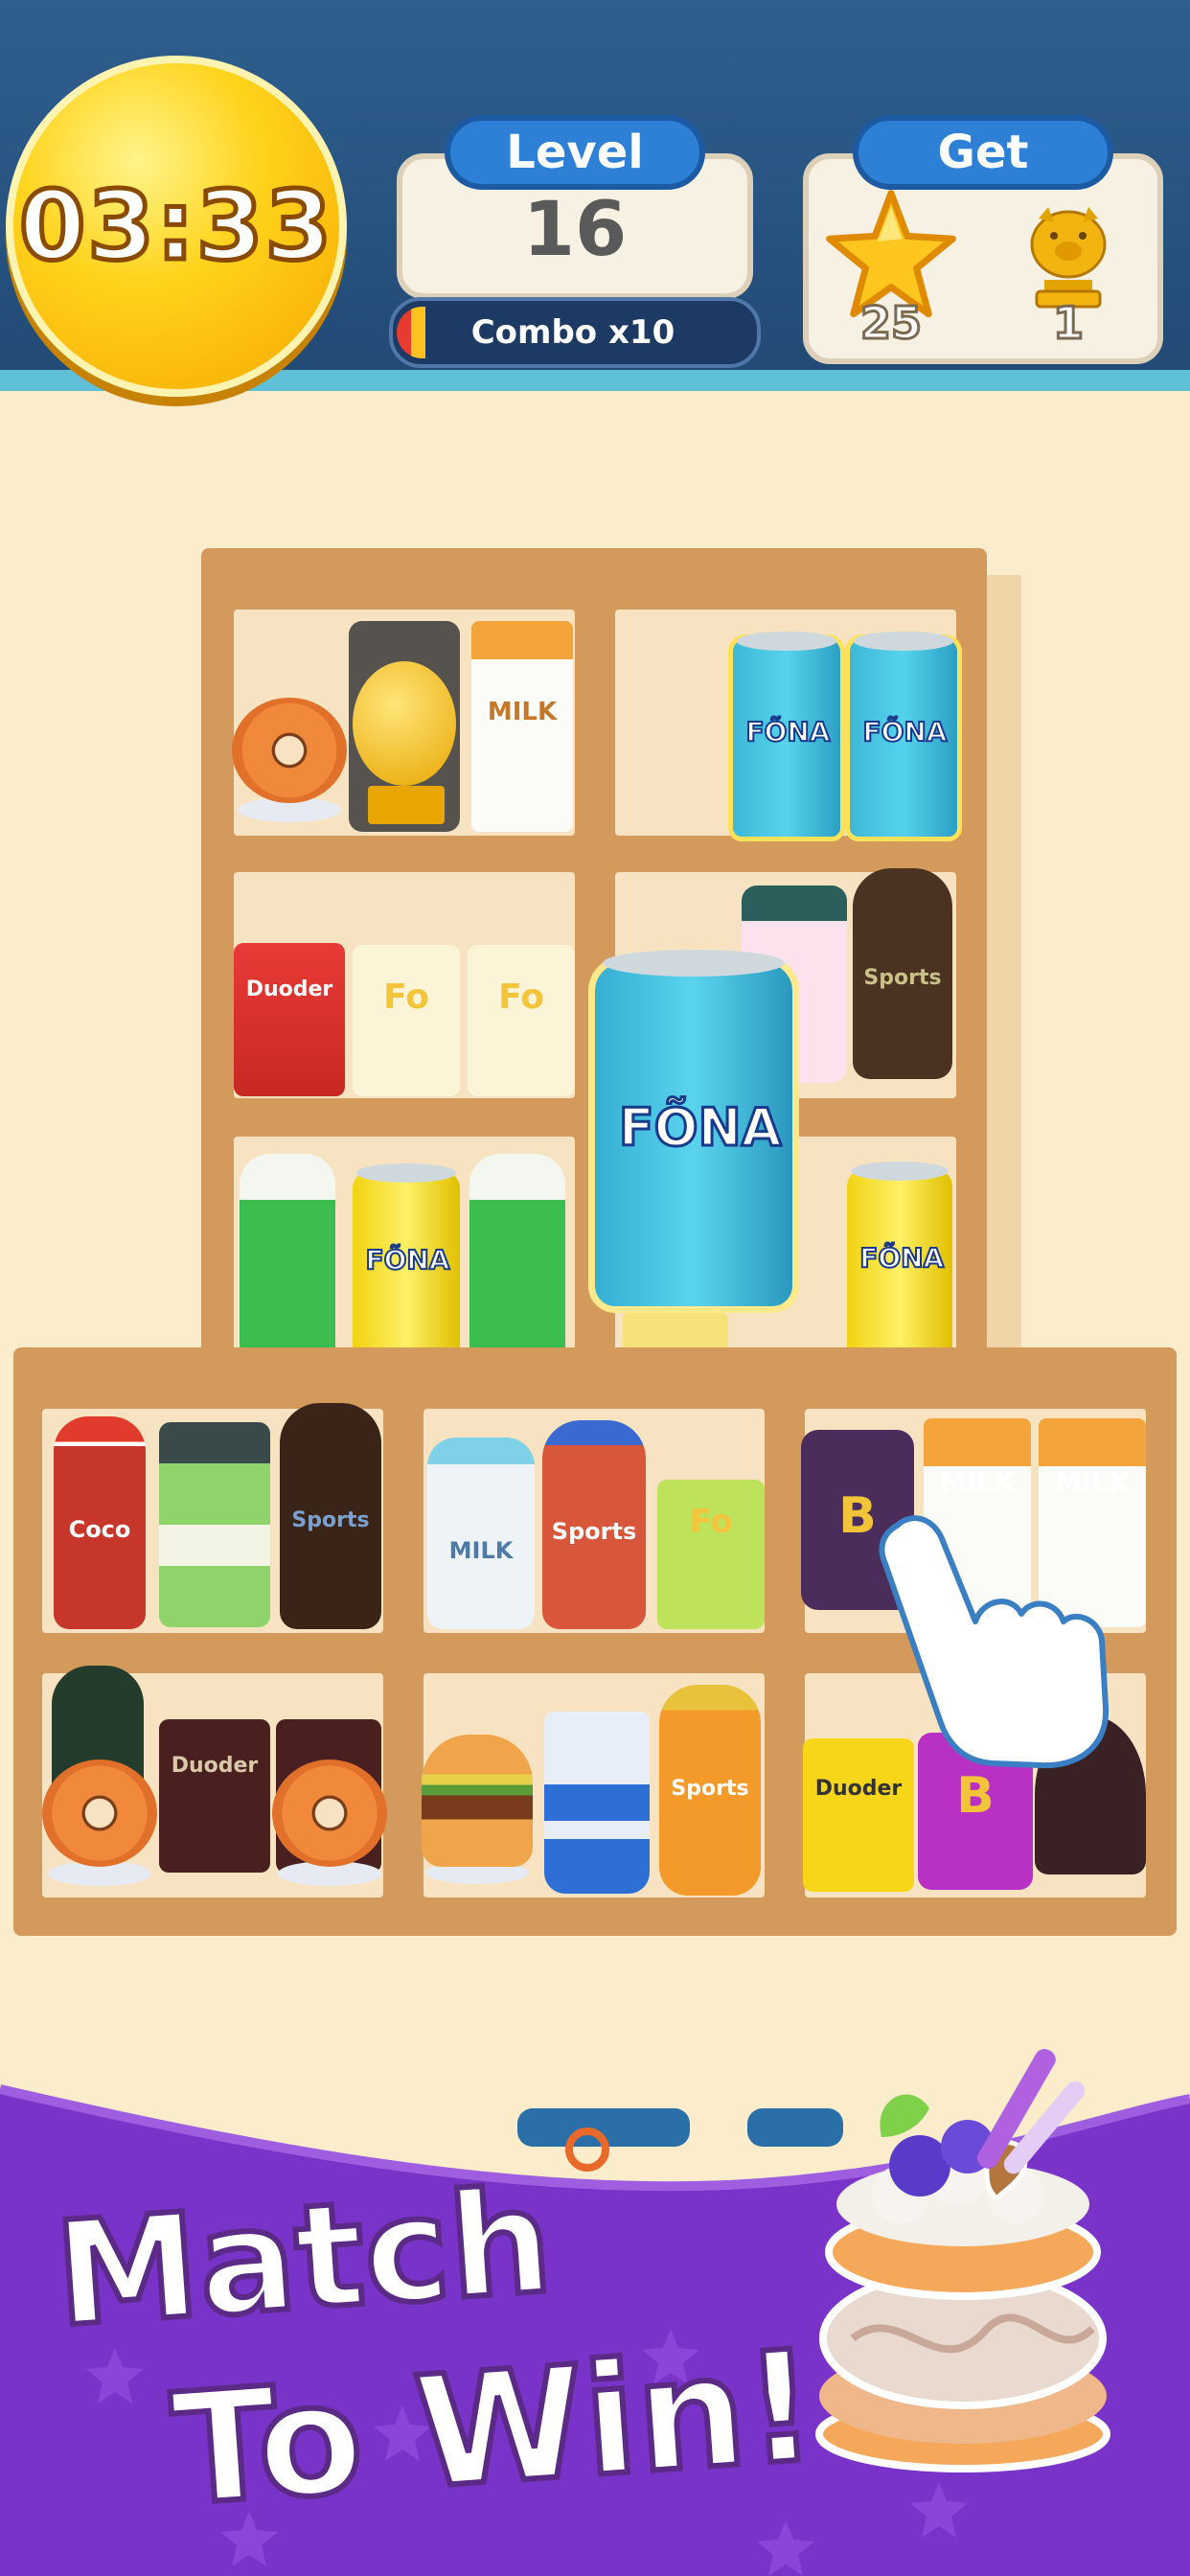 Image resolution: width=1190 pixels, height=2576 pixels. Describe the element at coordinates (963, 2260) in the screenshot. I see `cake-illustration` at that location.